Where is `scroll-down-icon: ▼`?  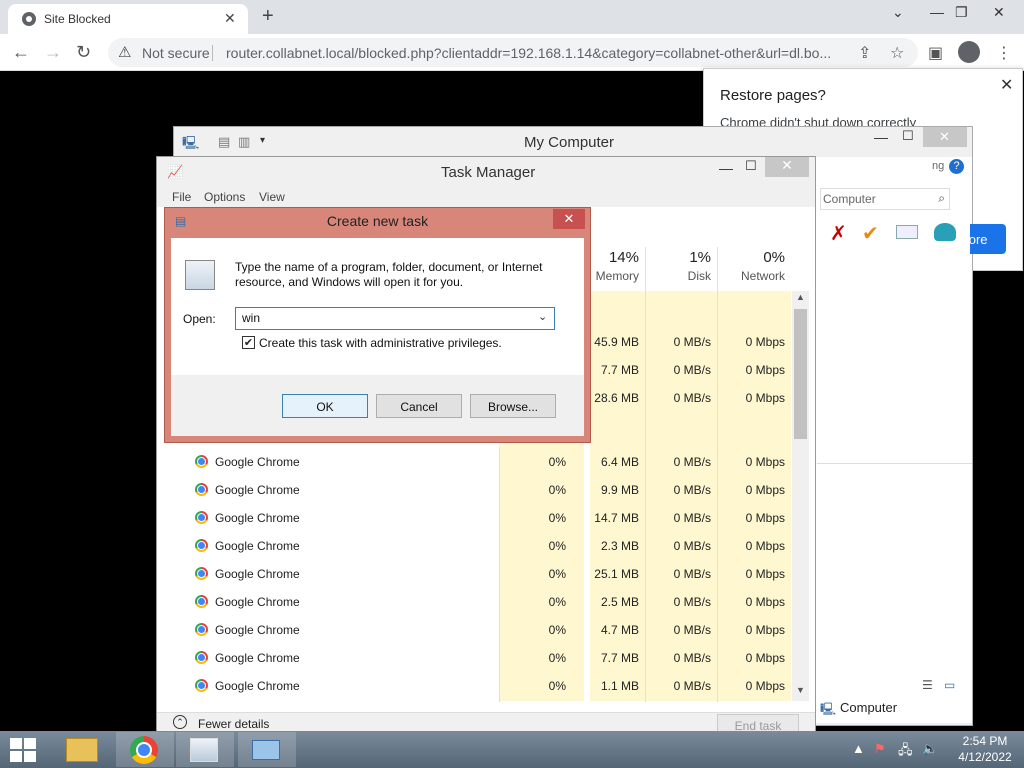
scroll-down-icon: ▼ is located at coordinates (800, 690).